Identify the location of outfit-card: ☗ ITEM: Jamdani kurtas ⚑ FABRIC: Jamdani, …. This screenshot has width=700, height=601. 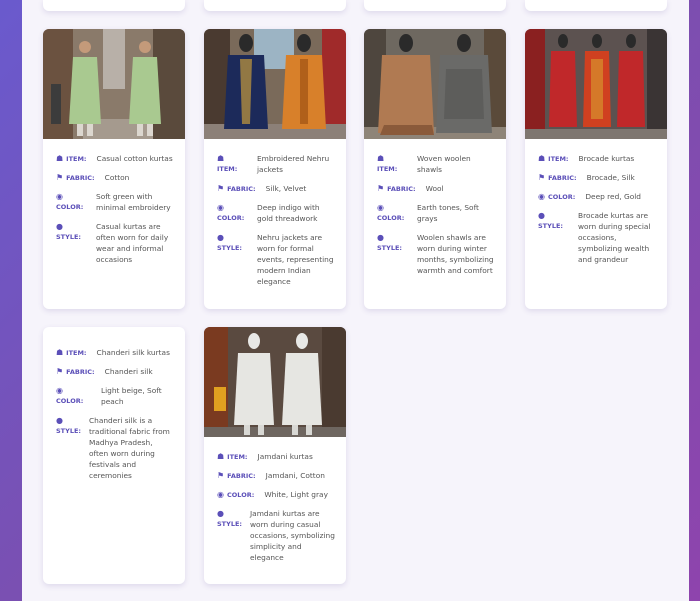
(275, 455).